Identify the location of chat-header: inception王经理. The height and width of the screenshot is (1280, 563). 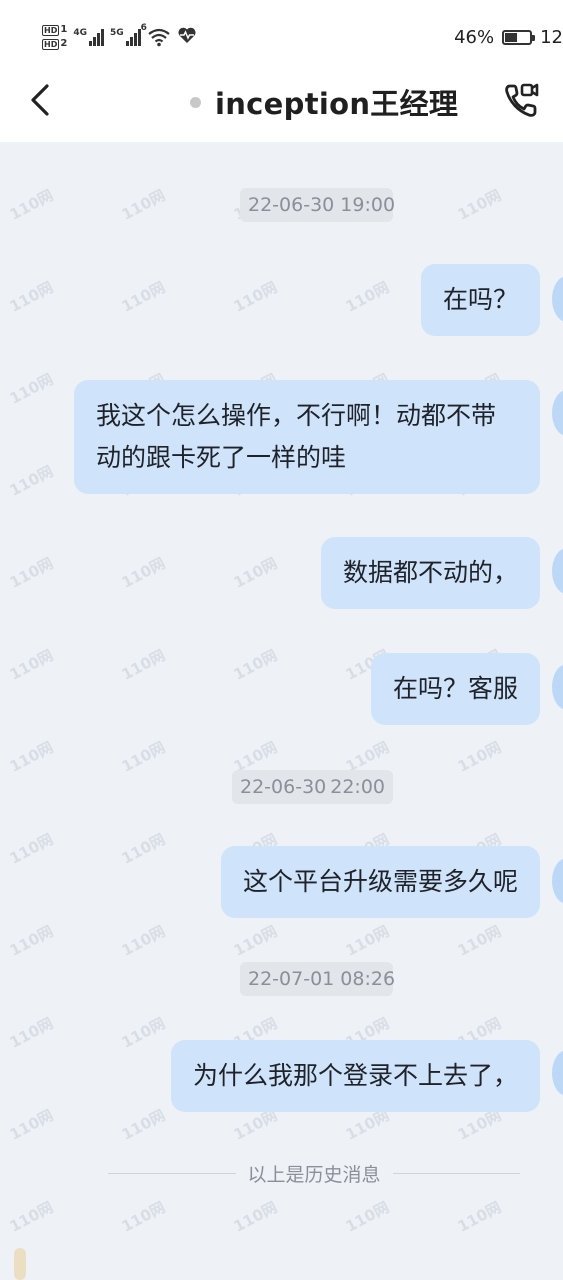
(281, 107).